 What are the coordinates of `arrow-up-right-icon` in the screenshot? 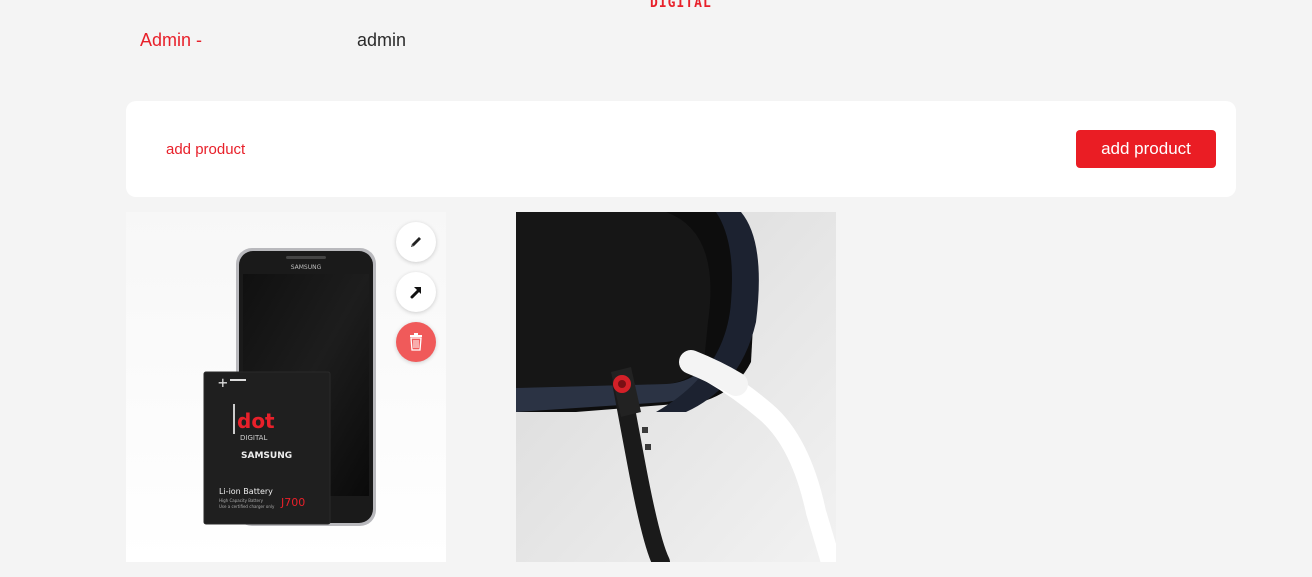 It's located at (415, 293).